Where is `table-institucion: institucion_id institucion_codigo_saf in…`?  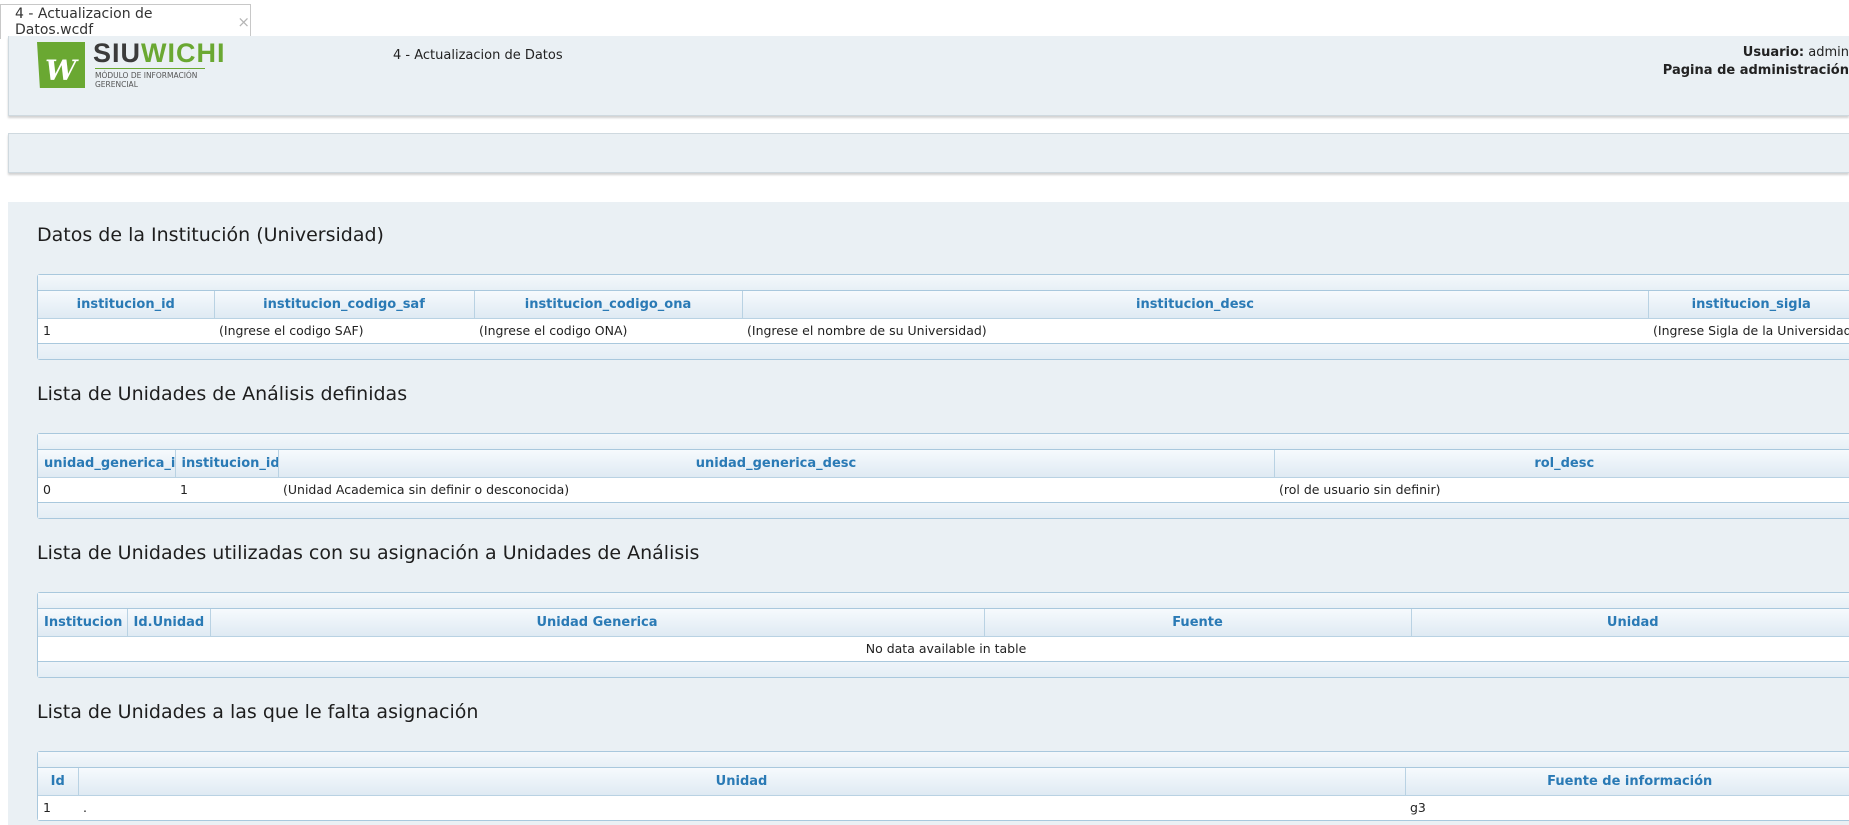
table-institucion: institucion_id institucion_codigo_saf in… is located at coordinates (943, 317).